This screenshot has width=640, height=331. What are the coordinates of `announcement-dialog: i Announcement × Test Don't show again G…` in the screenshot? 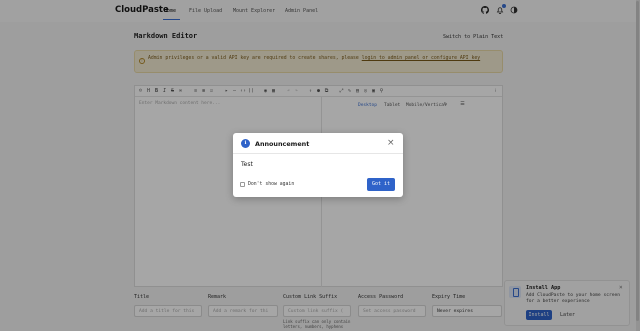 It's located at (318, 165).